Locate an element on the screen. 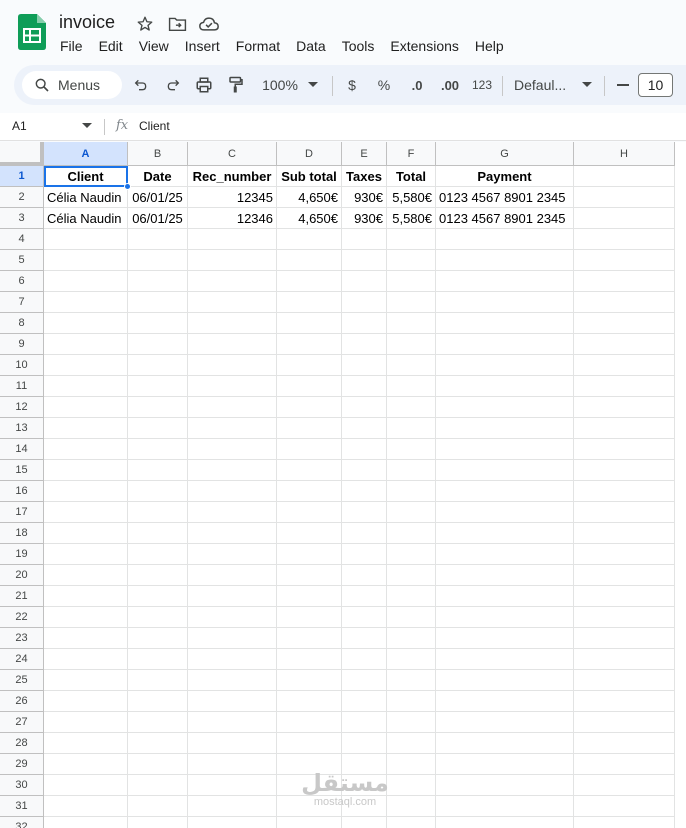  redo-button is located at coordinates (173, 85).